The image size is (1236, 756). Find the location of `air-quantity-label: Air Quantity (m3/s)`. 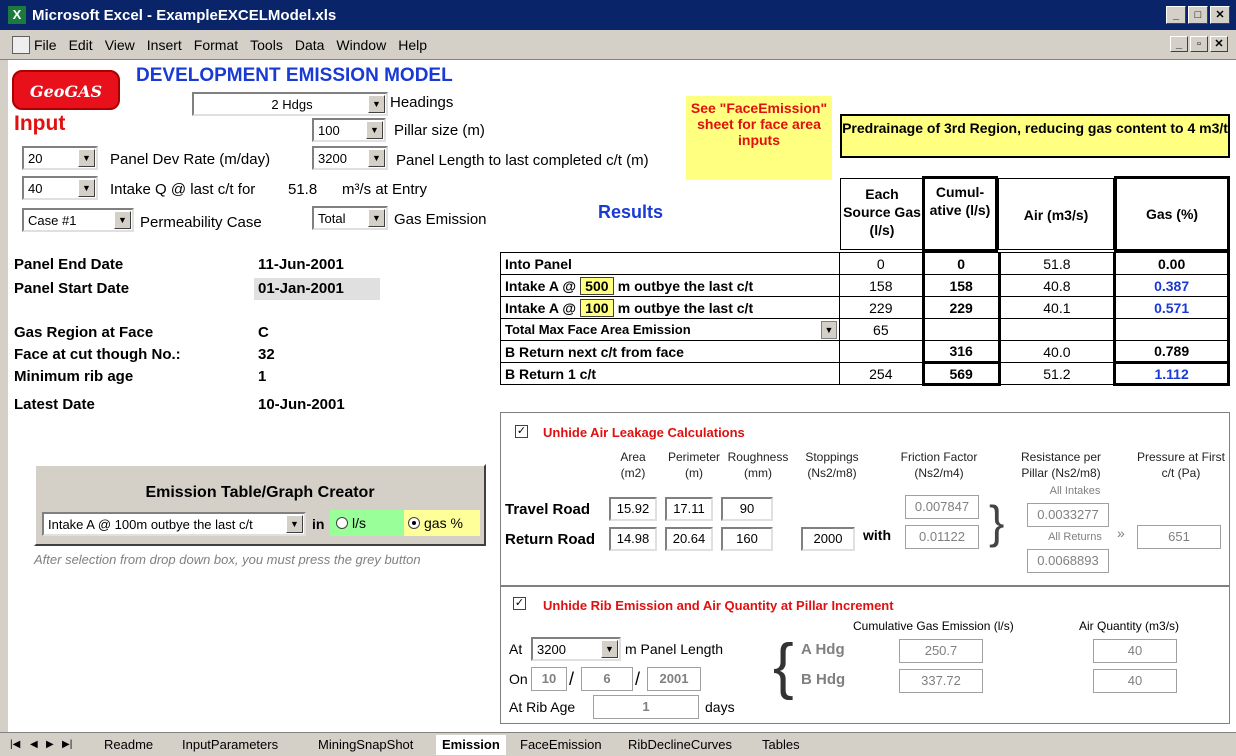

air-quantity-label: Air Quantity (m3/s) is located at coordinates (1129, 626).